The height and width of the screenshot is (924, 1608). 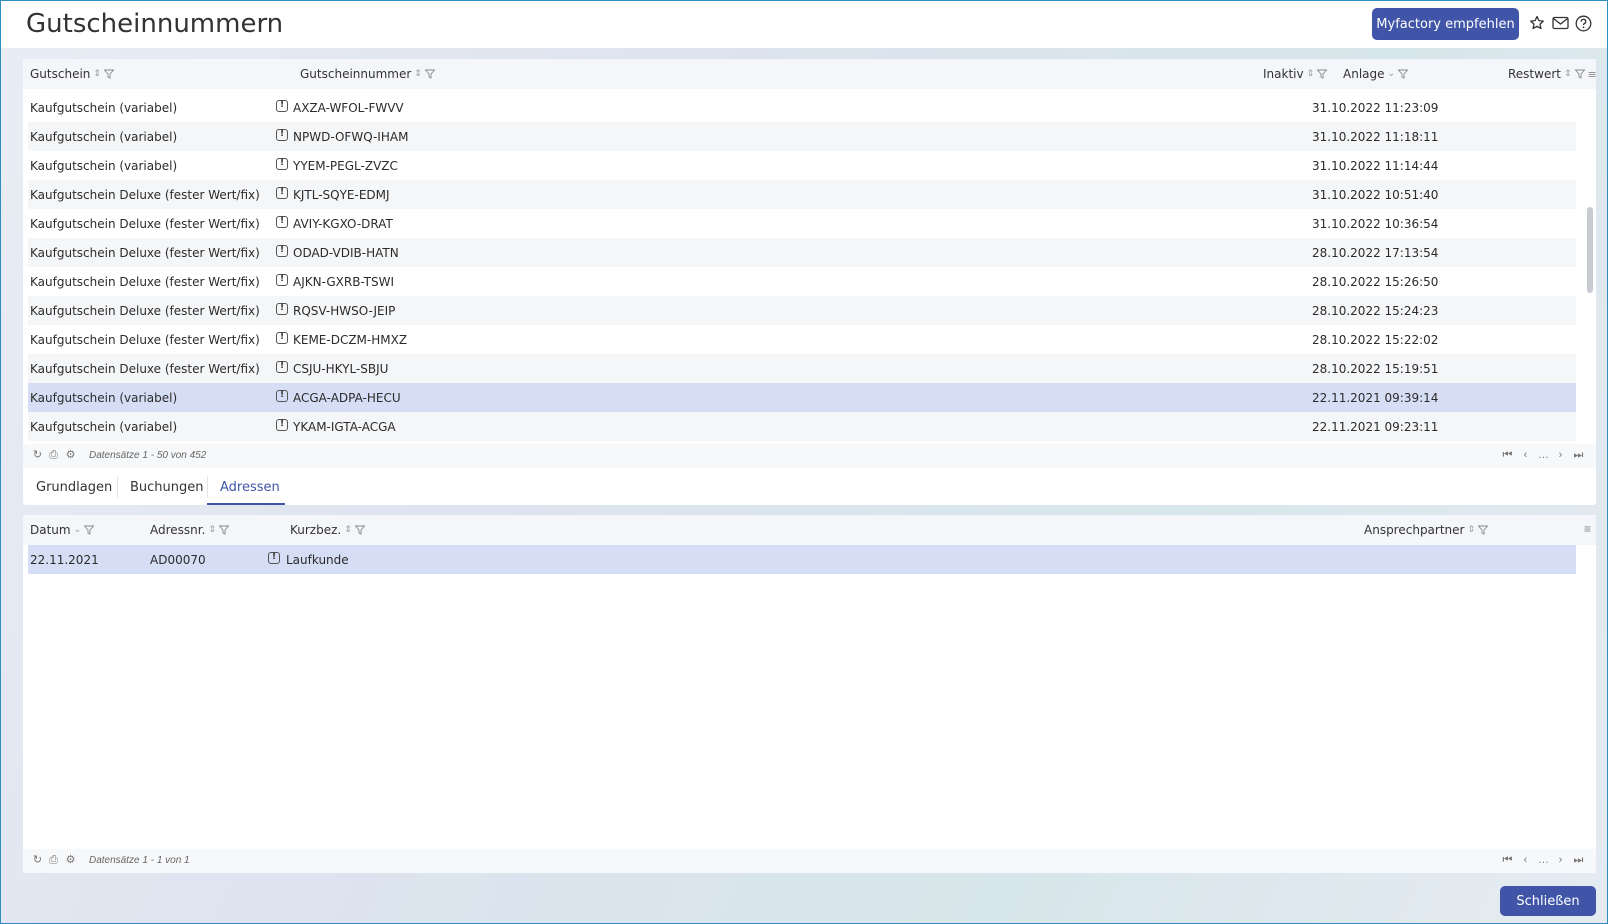 What do you see at coordinates (804, 24) in the screenshot?
I see `header-bar: Gutscheinnummern Myfactory empfehlen` at bounding box center [804, 24].